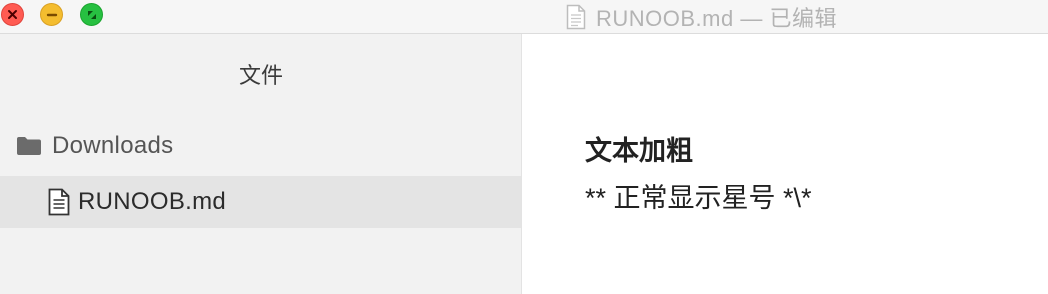  I want to click on close-icon, so click(12, 14).